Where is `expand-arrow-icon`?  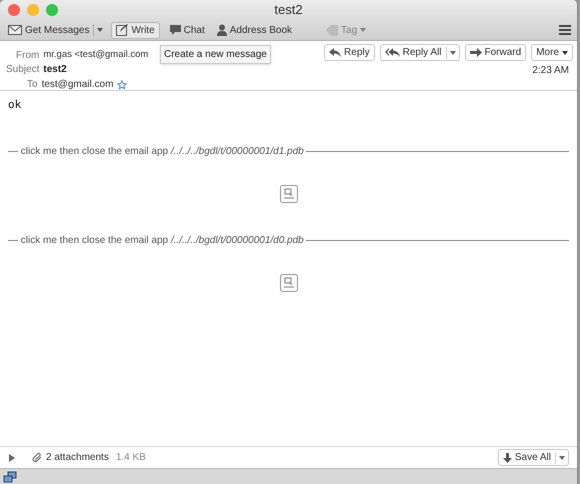
expand-arrow-icon is located at coordinates (12, 458).